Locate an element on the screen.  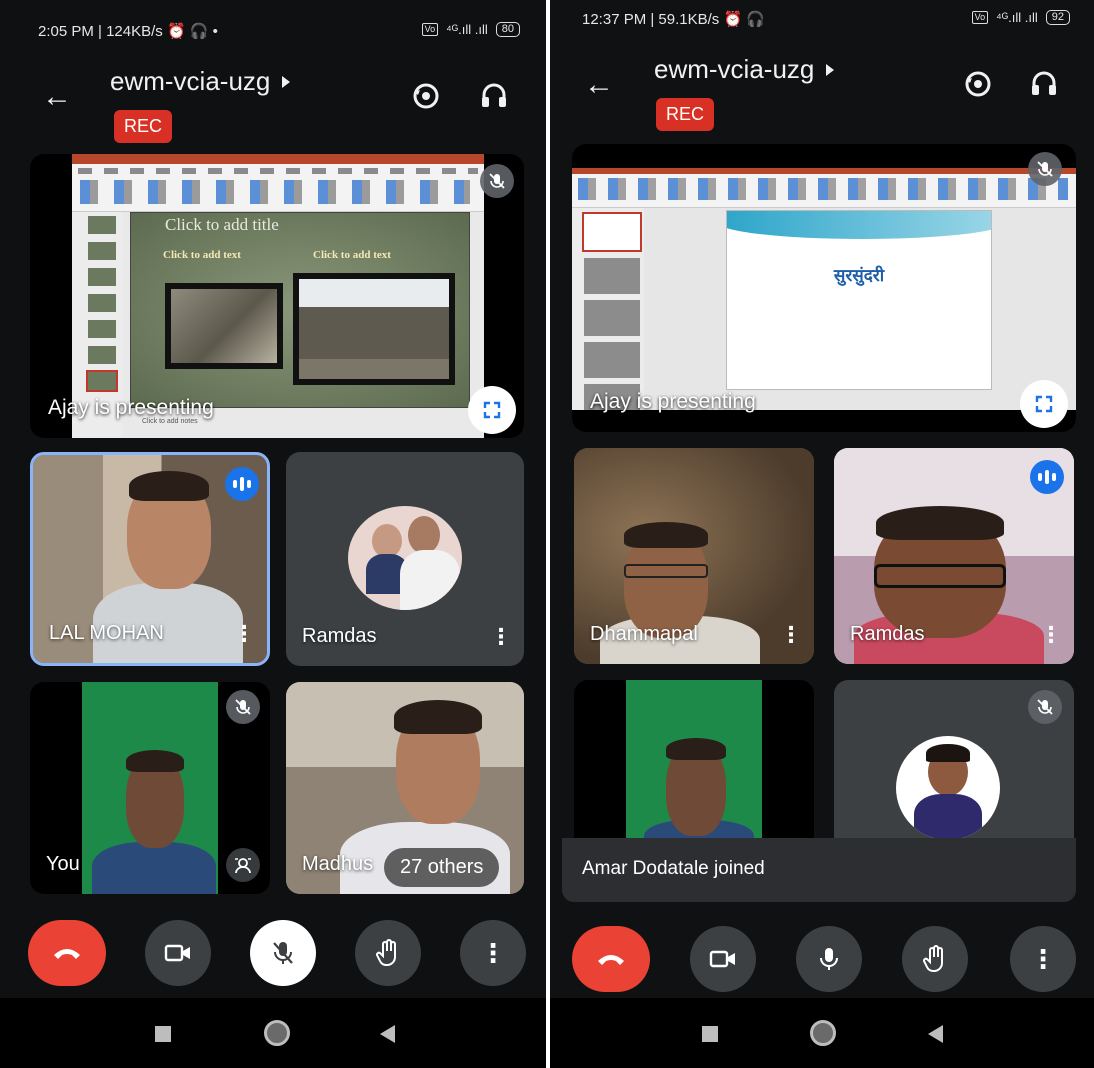
shared-screen: सुरसुंदरी is located at coordinates (824, 289).